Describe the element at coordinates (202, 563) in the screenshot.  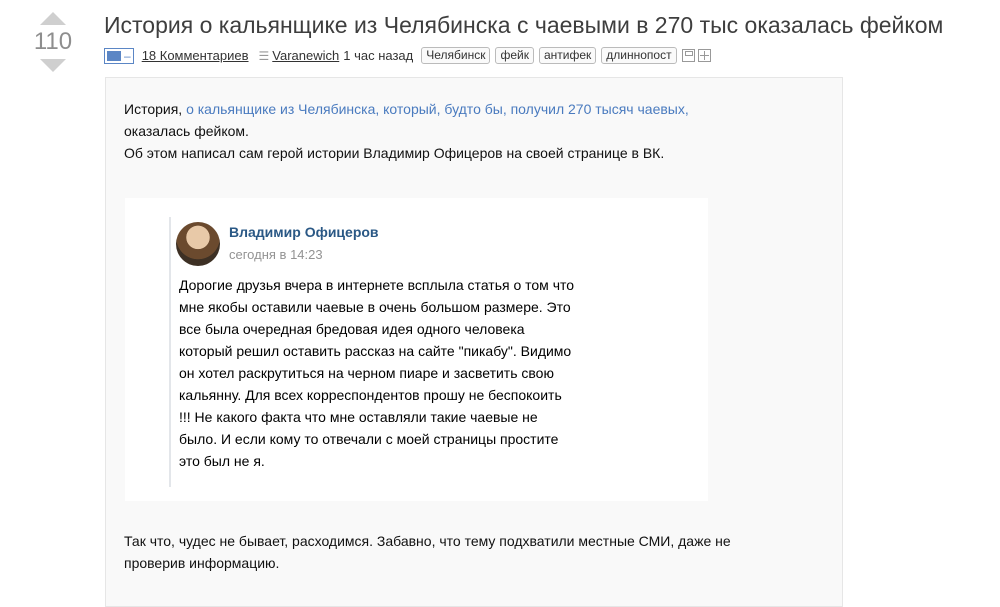
I see `outro-line2: проверив информацию.` at that location.